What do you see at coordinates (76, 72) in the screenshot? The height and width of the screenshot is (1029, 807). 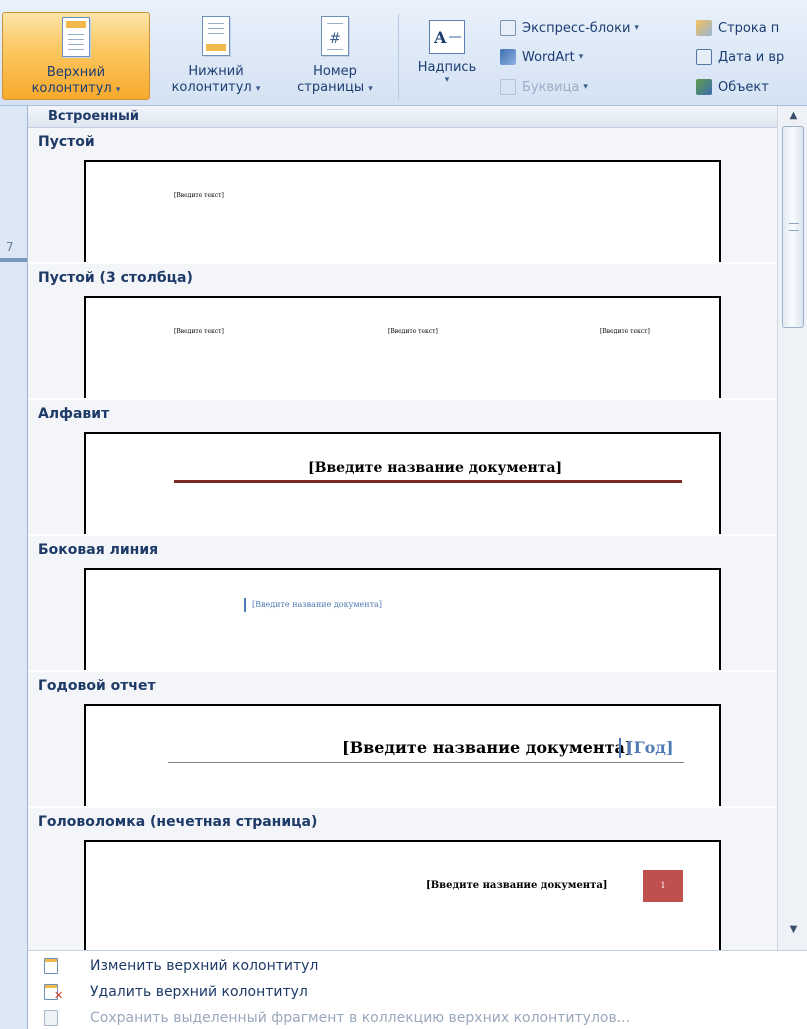 I see `header-button-label-1: Верхний` at bounding box center [76, 72].